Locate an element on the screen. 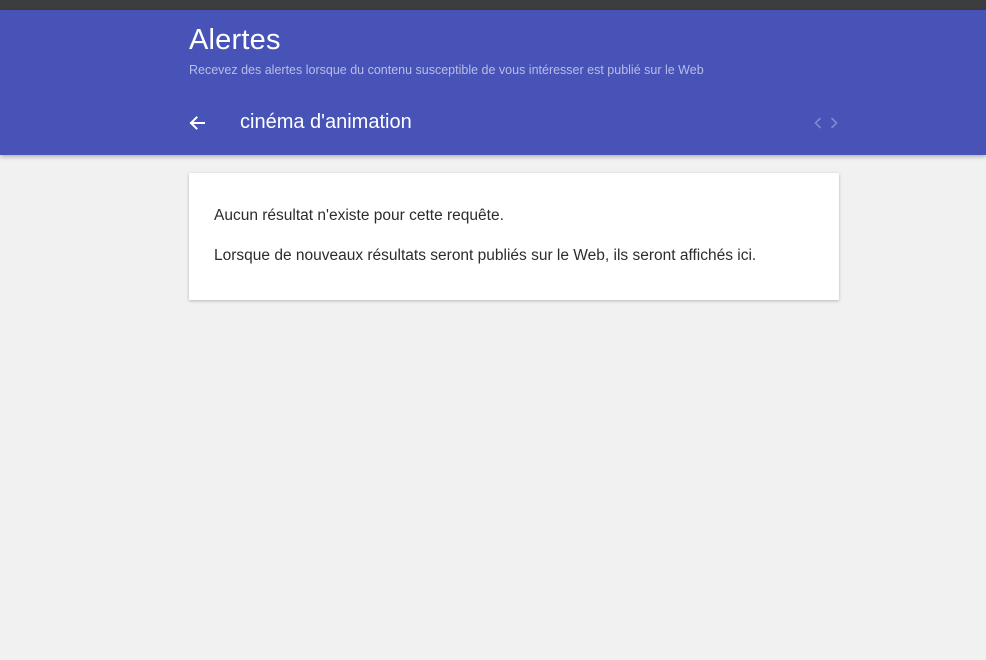  arrow-back-icon is located at coordinates (197, 123).